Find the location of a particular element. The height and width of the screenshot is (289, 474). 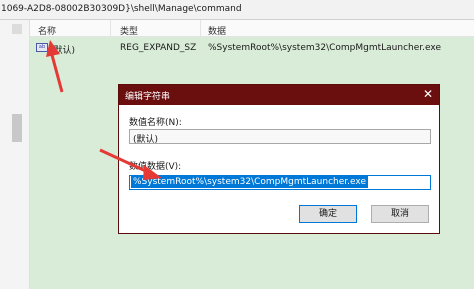

dialog-title: 编辑字符串 is located at coordinates (148, 97).